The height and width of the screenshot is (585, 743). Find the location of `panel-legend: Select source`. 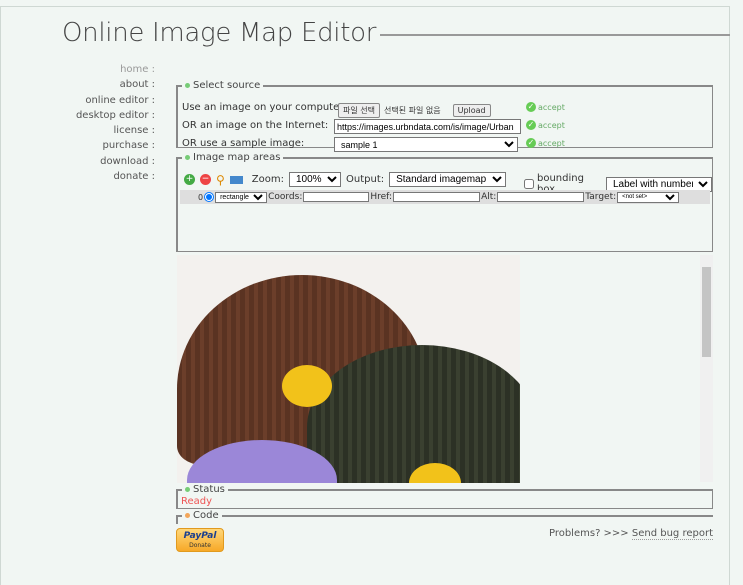

panel-legend: Select source is located at coordinates (227, 85).